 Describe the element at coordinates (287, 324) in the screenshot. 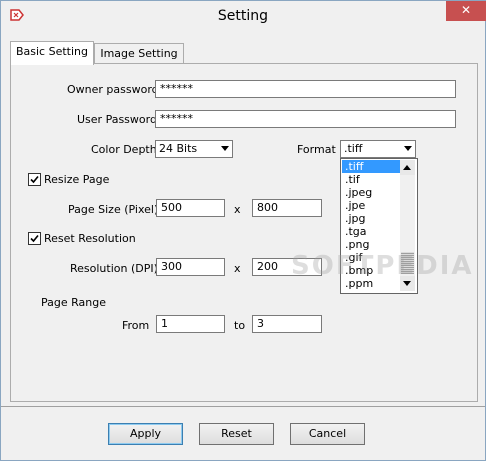

I see `to-page-field: 3` at that location.